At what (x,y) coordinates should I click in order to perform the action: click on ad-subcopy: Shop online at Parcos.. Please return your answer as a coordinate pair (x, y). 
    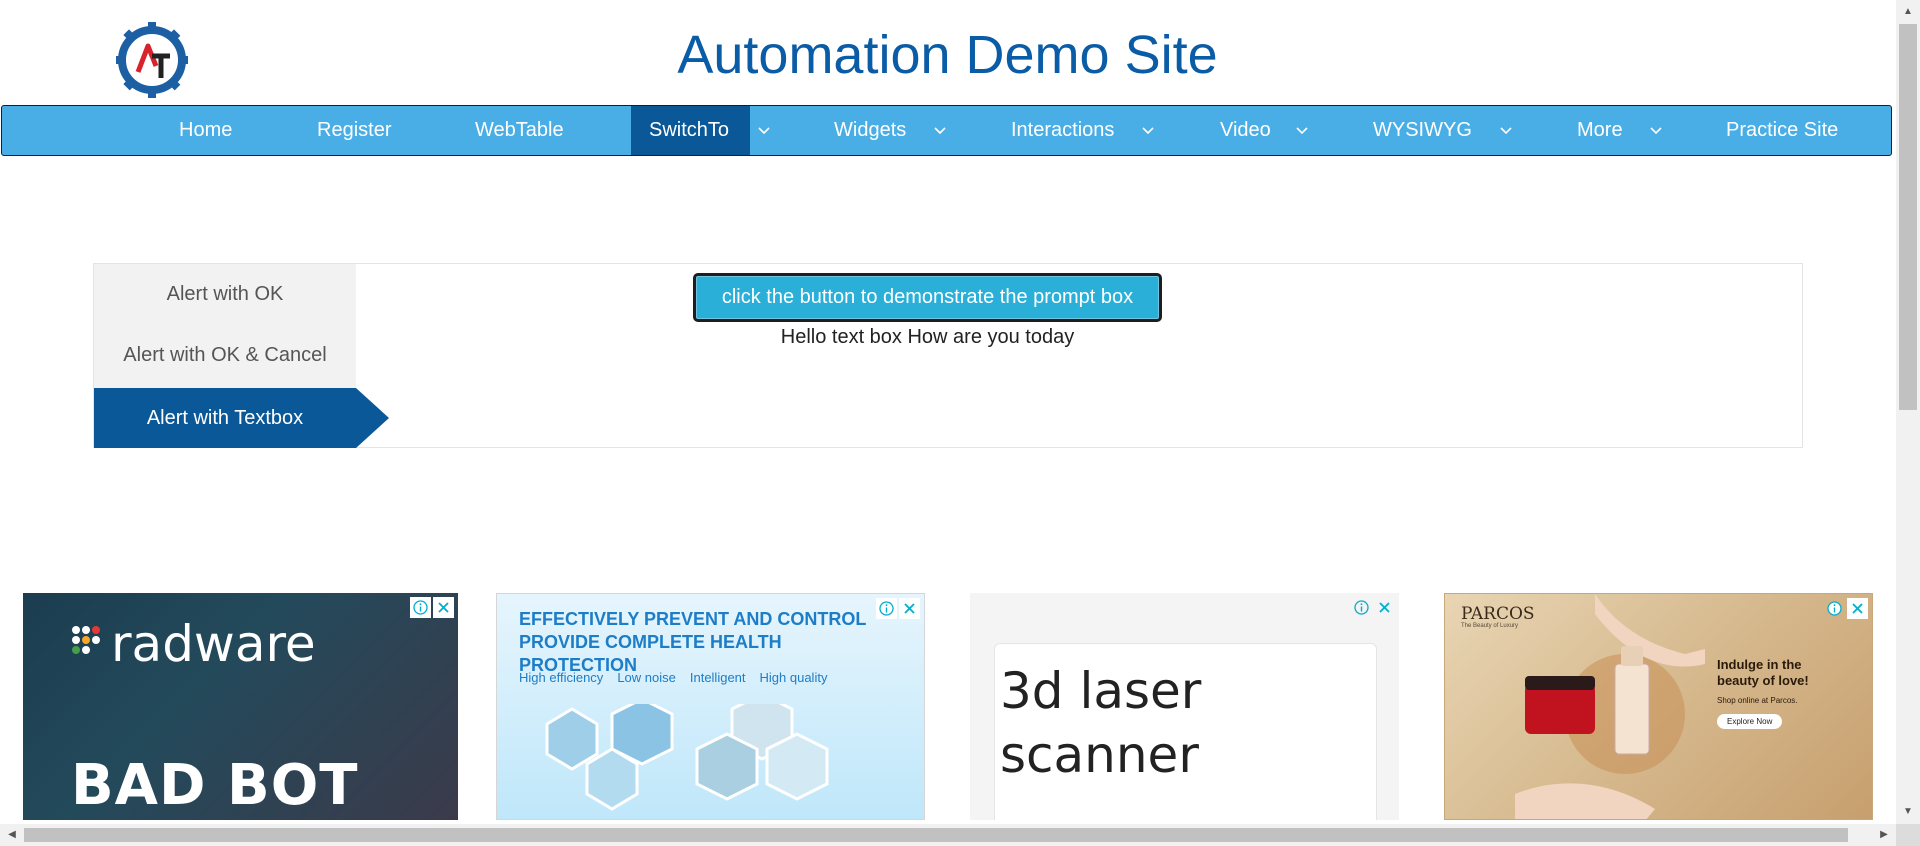
    Looking at the image, I should click on (1757, 700).